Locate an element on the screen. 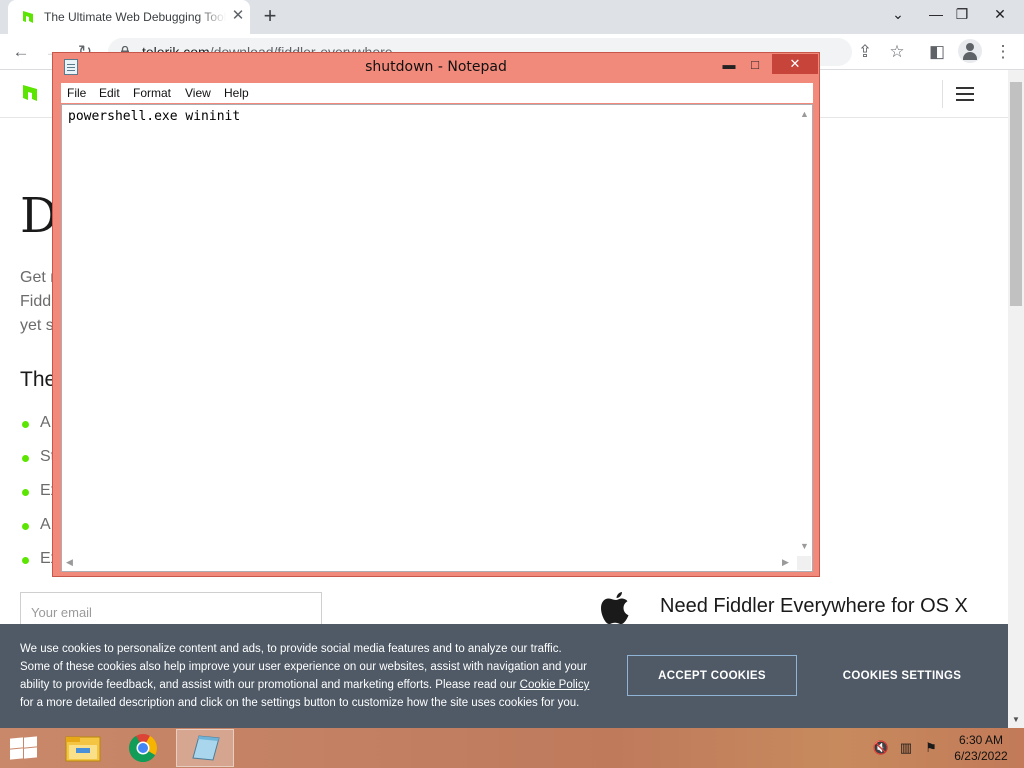  notepad-taskbar-icon is located at coordinates (206, 748).